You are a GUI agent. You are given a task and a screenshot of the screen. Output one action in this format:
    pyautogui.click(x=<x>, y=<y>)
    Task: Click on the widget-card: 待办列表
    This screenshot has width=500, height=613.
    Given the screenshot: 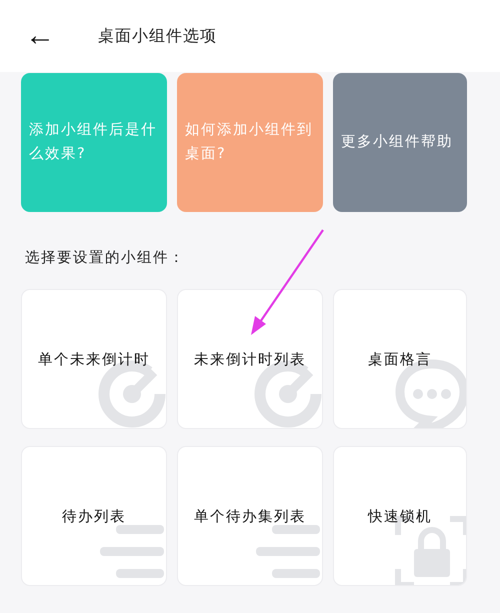 What is the action you would take?
    pyautogui.click(x=94, y=516)
    